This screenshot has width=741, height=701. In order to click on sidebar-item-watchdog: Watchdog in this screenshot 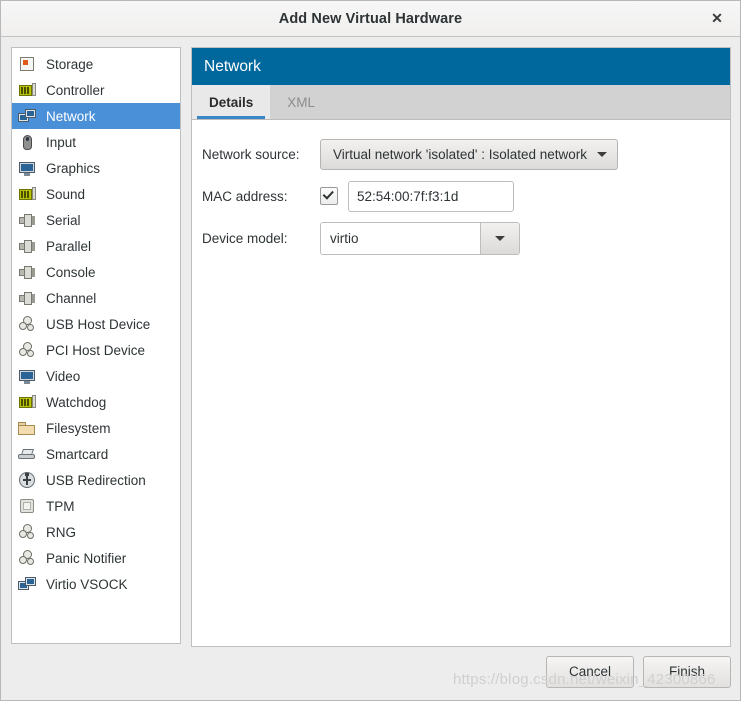, I will do `click(96, 402)`.